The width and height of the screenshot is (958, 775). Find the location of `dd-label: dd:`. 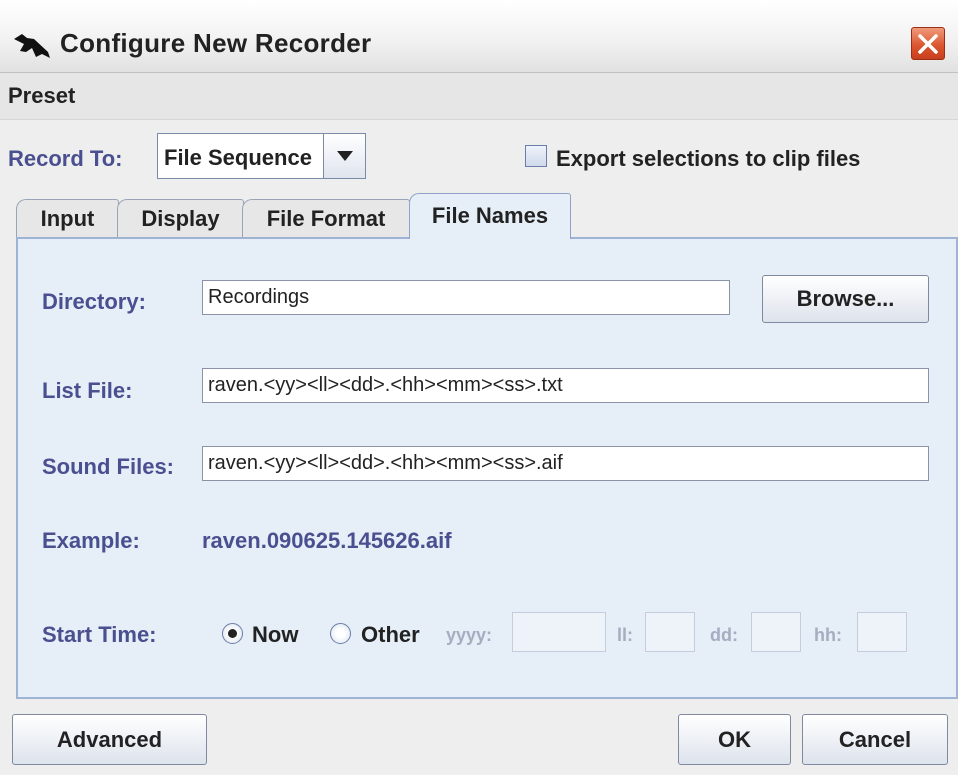

dd-label: dd: is located at coordinates (724, 635).